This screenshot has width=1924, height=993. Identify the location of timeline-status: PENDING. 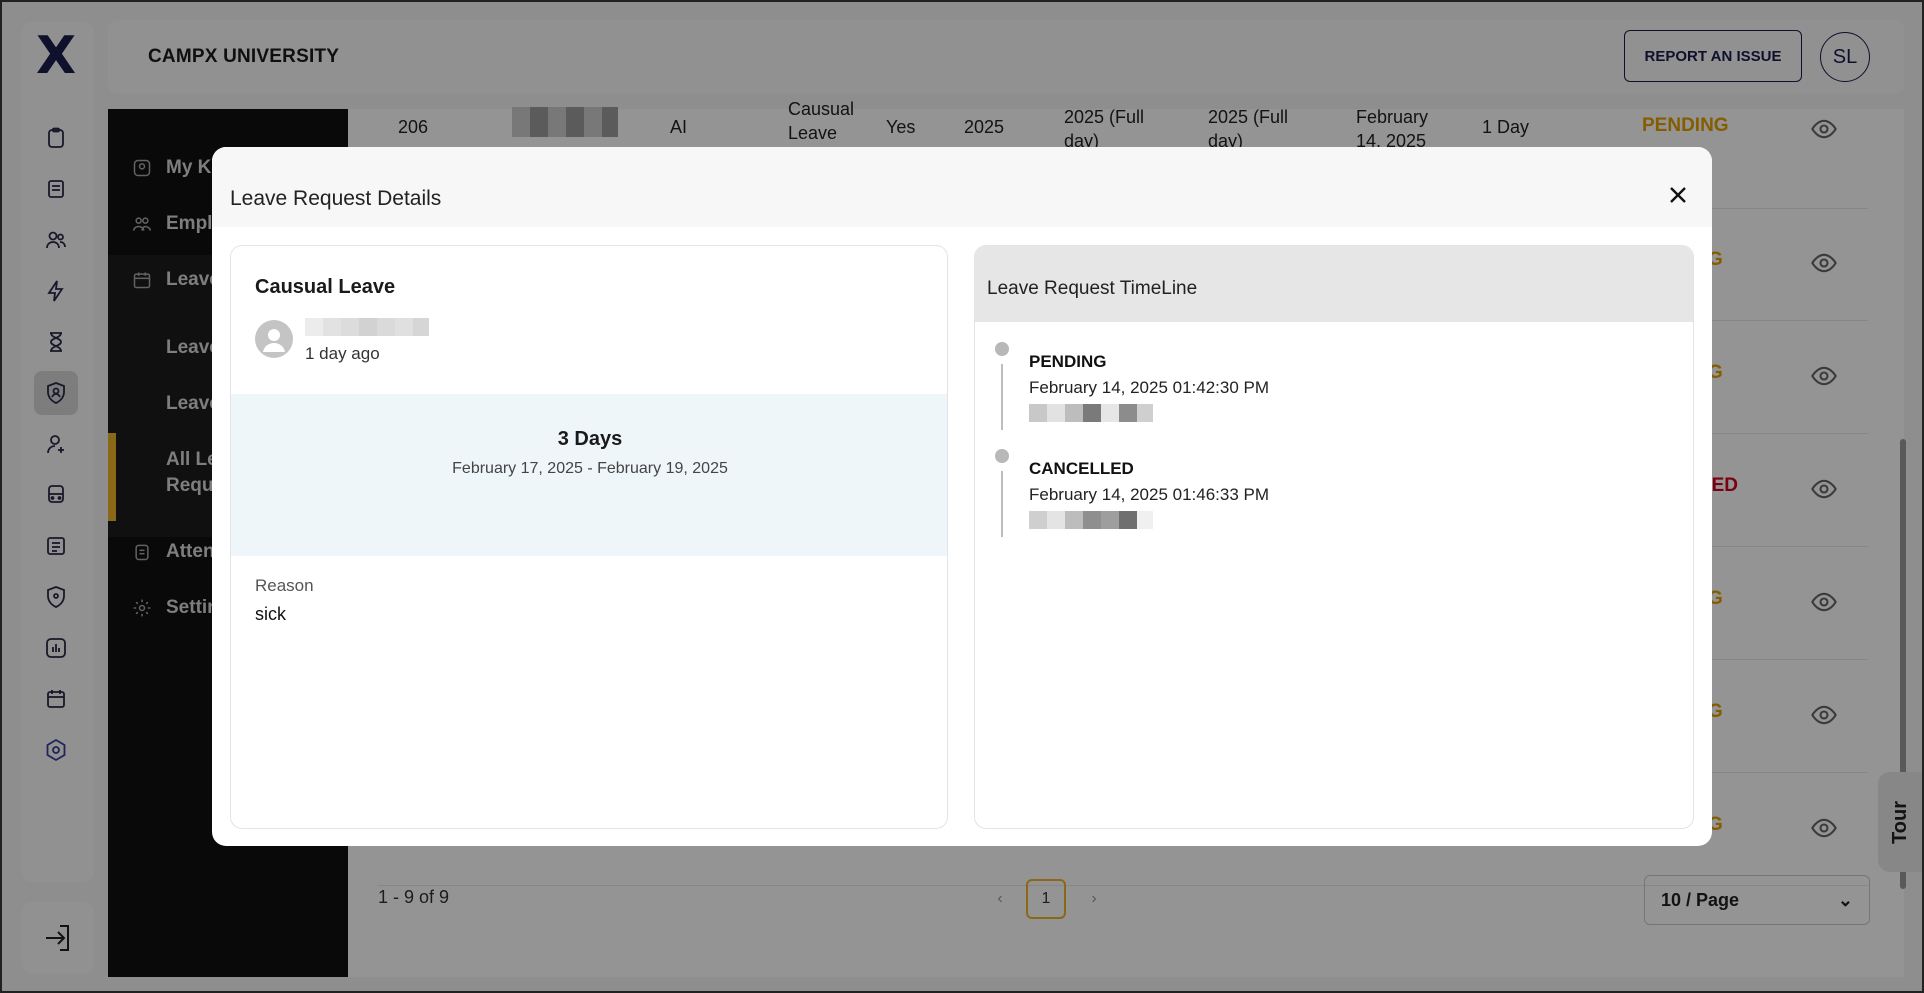
(1068, 361).